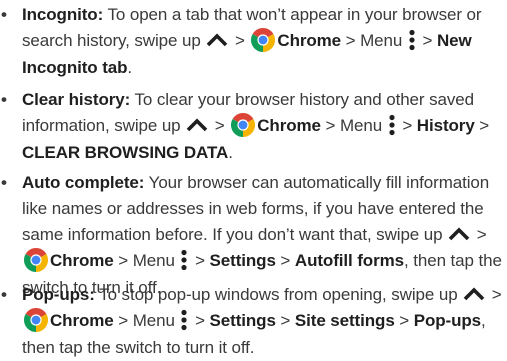  Describe the element at coordinates (125, 152) in the screenshot. I see `tip-bold: CLEAR BROWSING DATA` at that location.